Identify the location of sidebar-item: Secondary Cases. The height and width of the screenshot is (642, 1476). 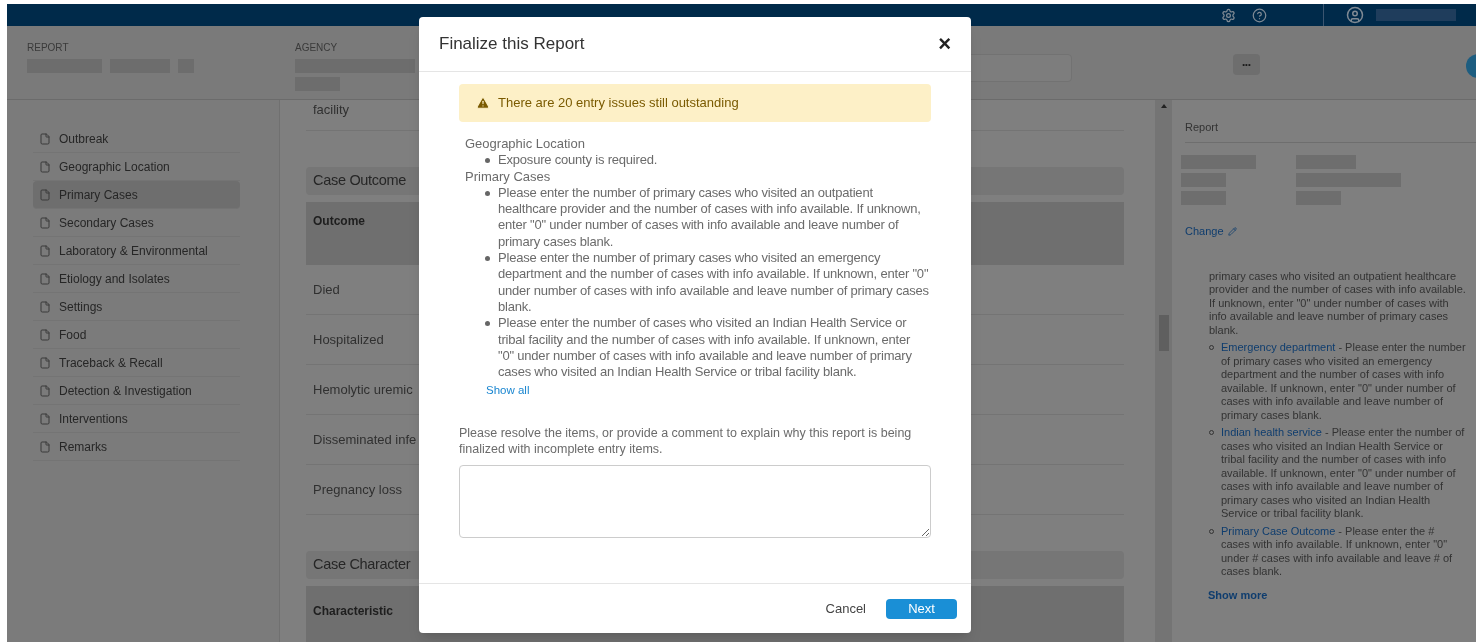
(136, 223).